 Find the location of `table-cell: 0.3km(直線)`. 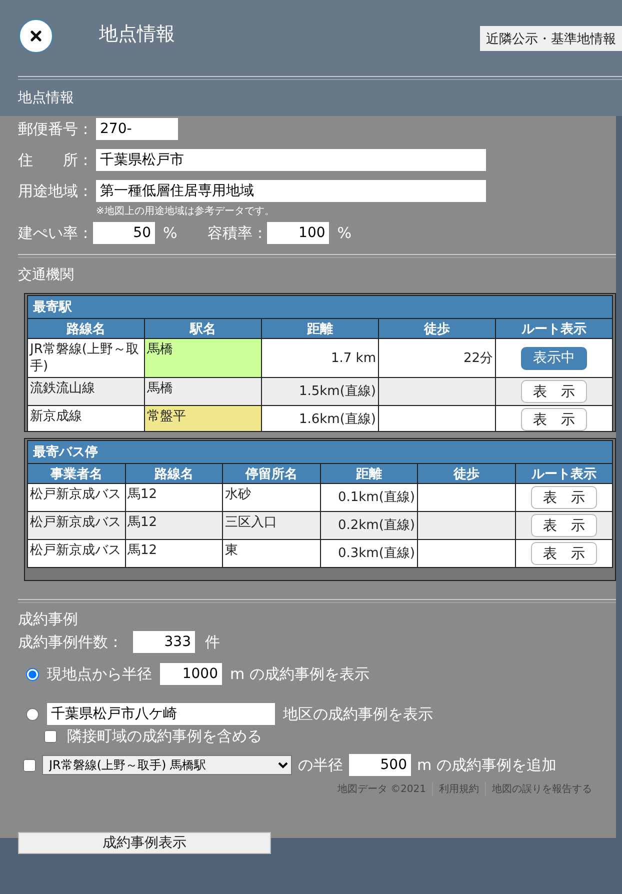

table-cell: 0.3km(直線) is located at coordinates (369, 554).